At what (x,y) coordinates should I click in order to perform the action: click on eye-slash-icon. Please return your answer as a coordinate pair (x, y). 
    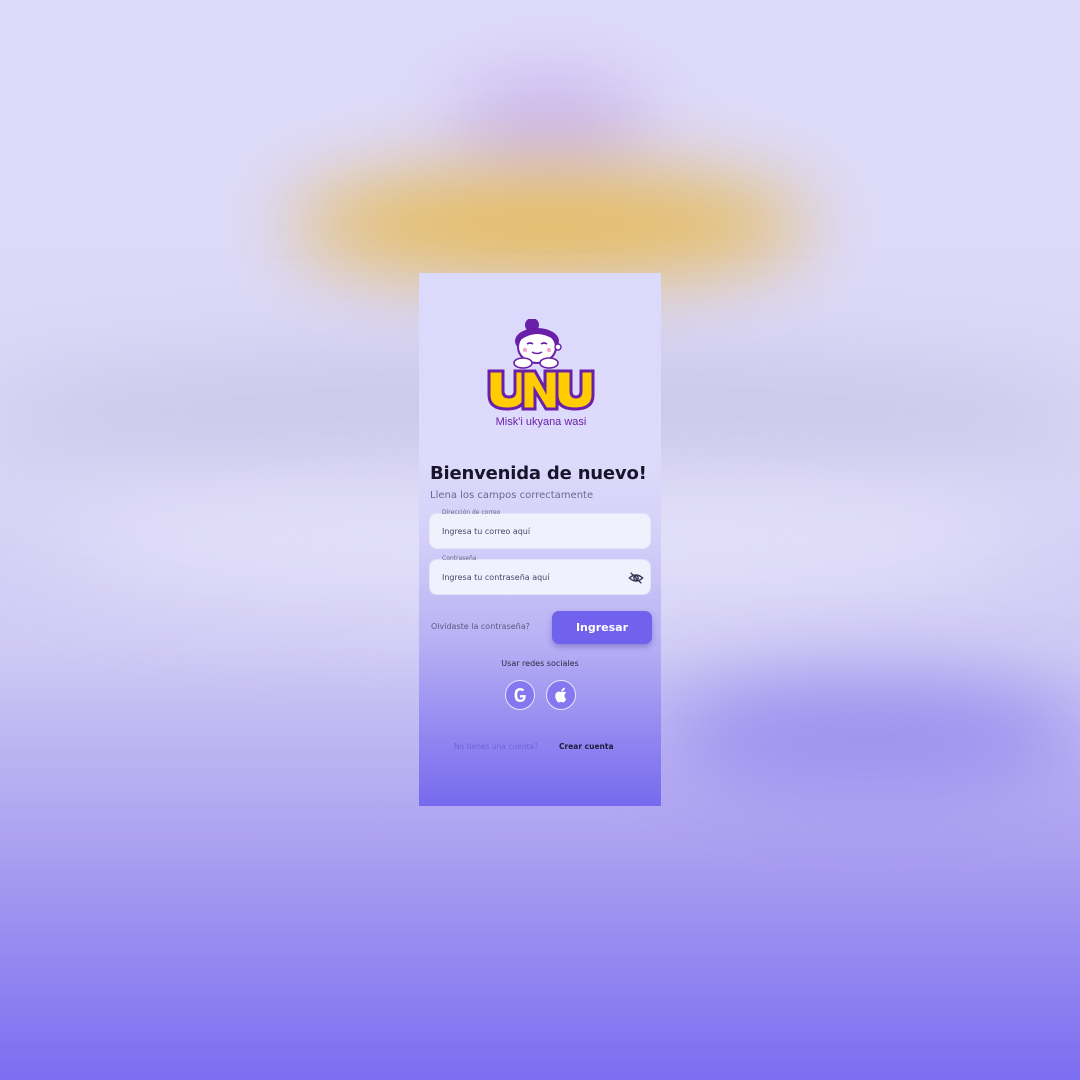
    Looking at the image, I should click on (636, 578).